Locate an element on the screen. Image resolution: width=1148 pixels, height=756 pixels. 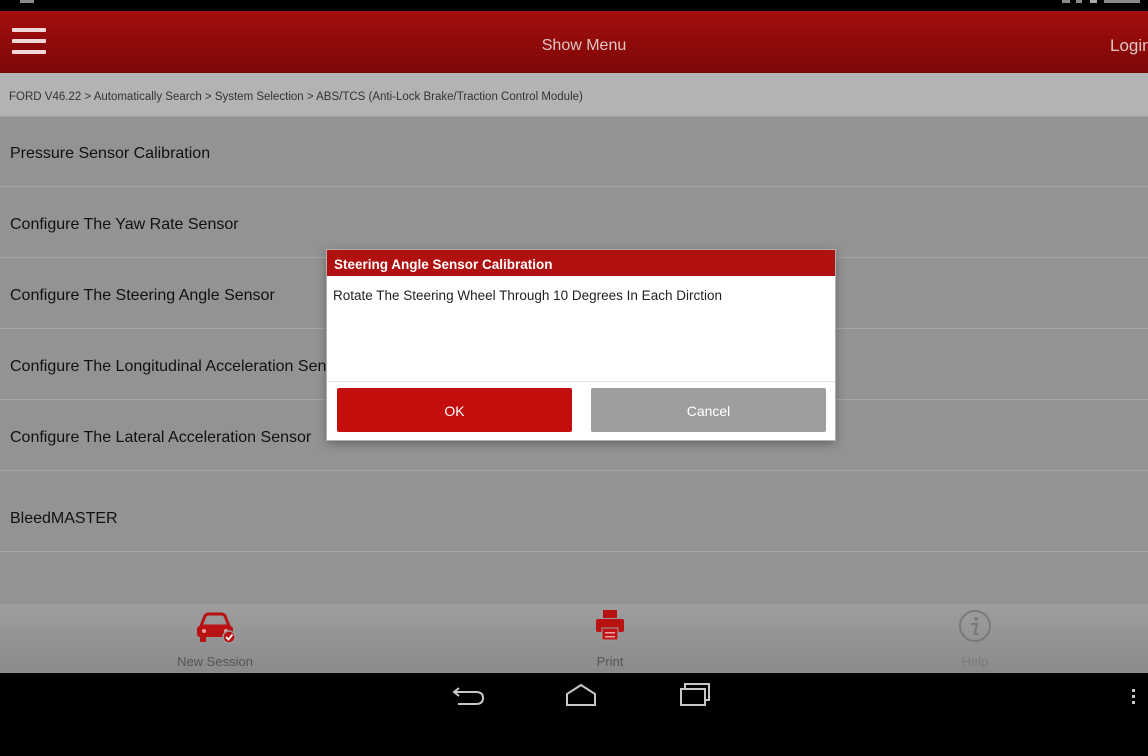
recent-apps-icon is located at coordinates (695, 695).